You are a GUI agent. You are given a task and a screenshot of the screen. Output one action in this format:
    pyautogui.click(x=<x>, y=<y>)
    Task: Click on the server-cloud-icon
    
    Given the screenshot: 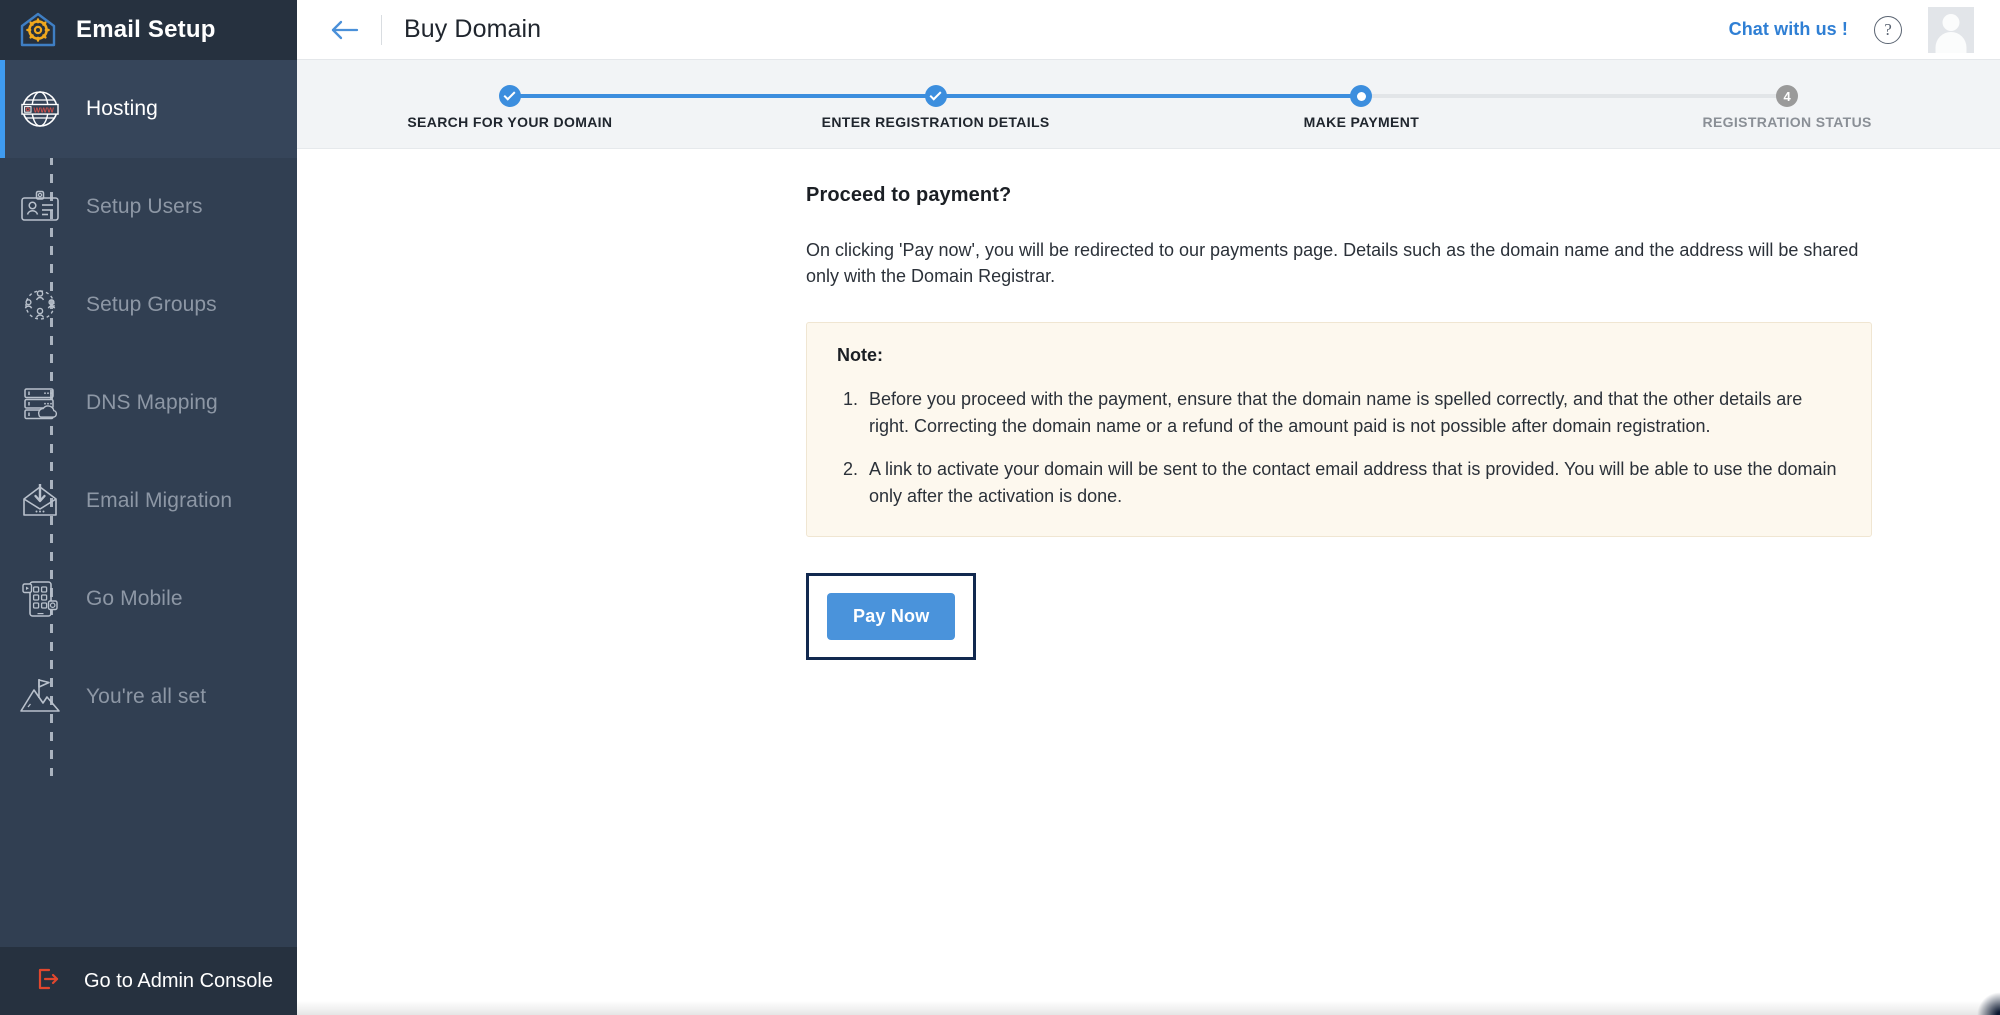 What is the action you would take?
    pyautogui.click(x=40, y=403)
    